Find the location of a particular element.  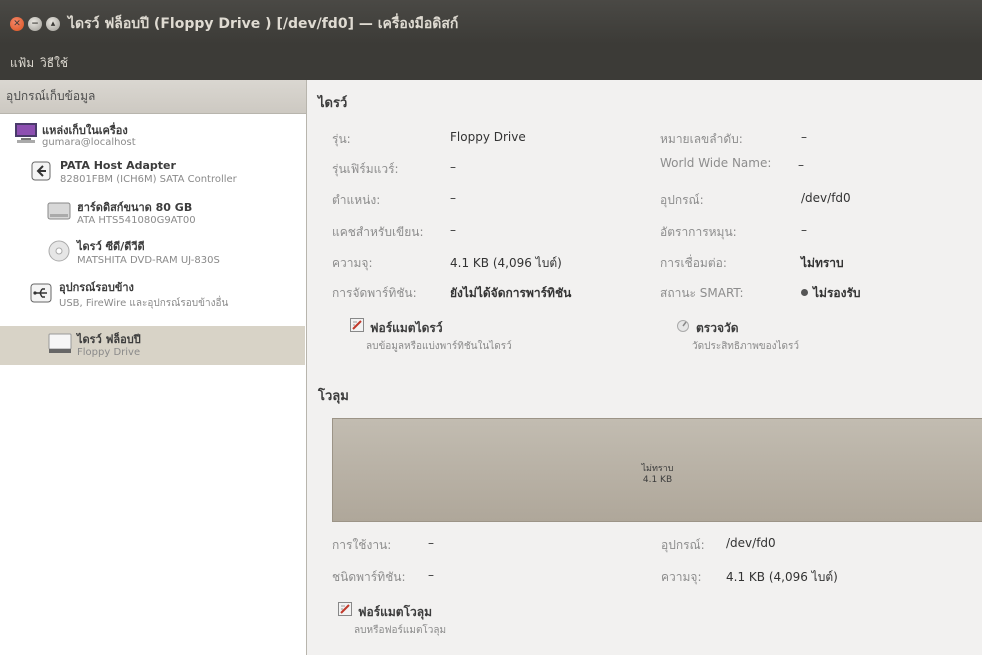

drive-model-label: รุ่น: is located at coordinates (341, 139).